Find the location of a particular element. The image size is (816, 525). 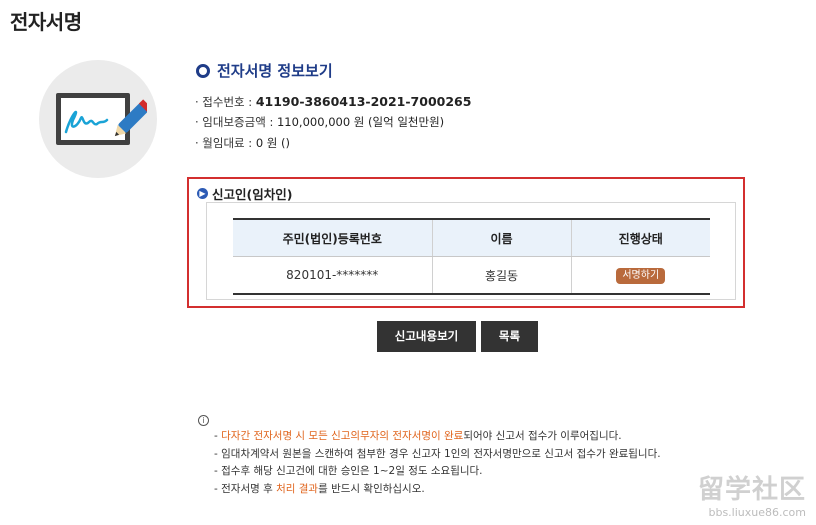

cell-status: 서명하기 is located at coordinates (640, 275).